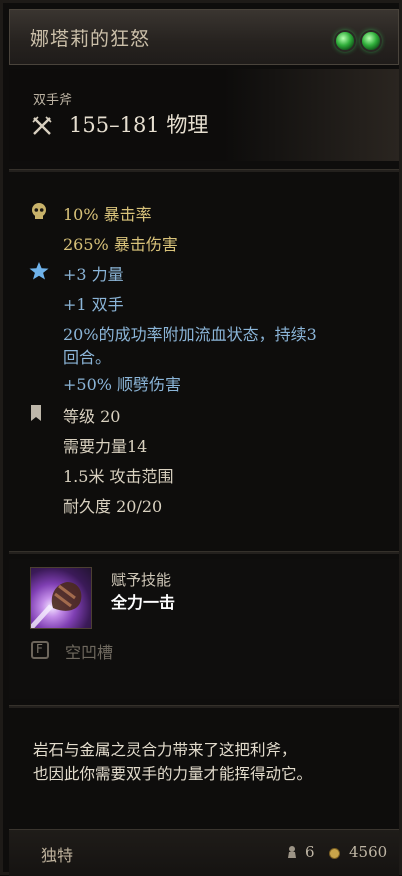 The height and width of the screenshot is (876, 402). Describe the element at coordinates (92, 416) in the screenshot. I see `item-level: 等级 20` at that location.